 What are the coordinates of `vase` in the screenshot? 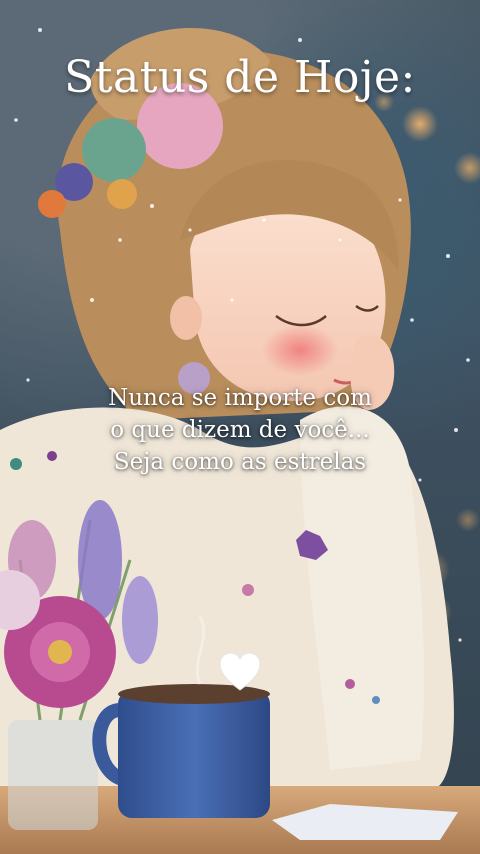 It's located at (53, 775).